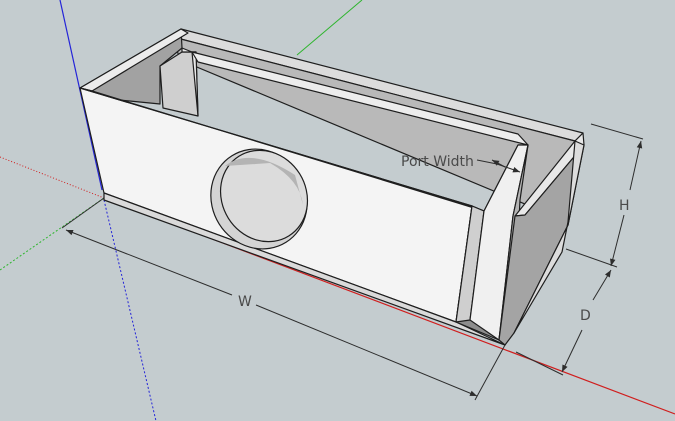  Describe the element at coordinates (624, 206) in the screenshot. I see `height-label: H` at that location.